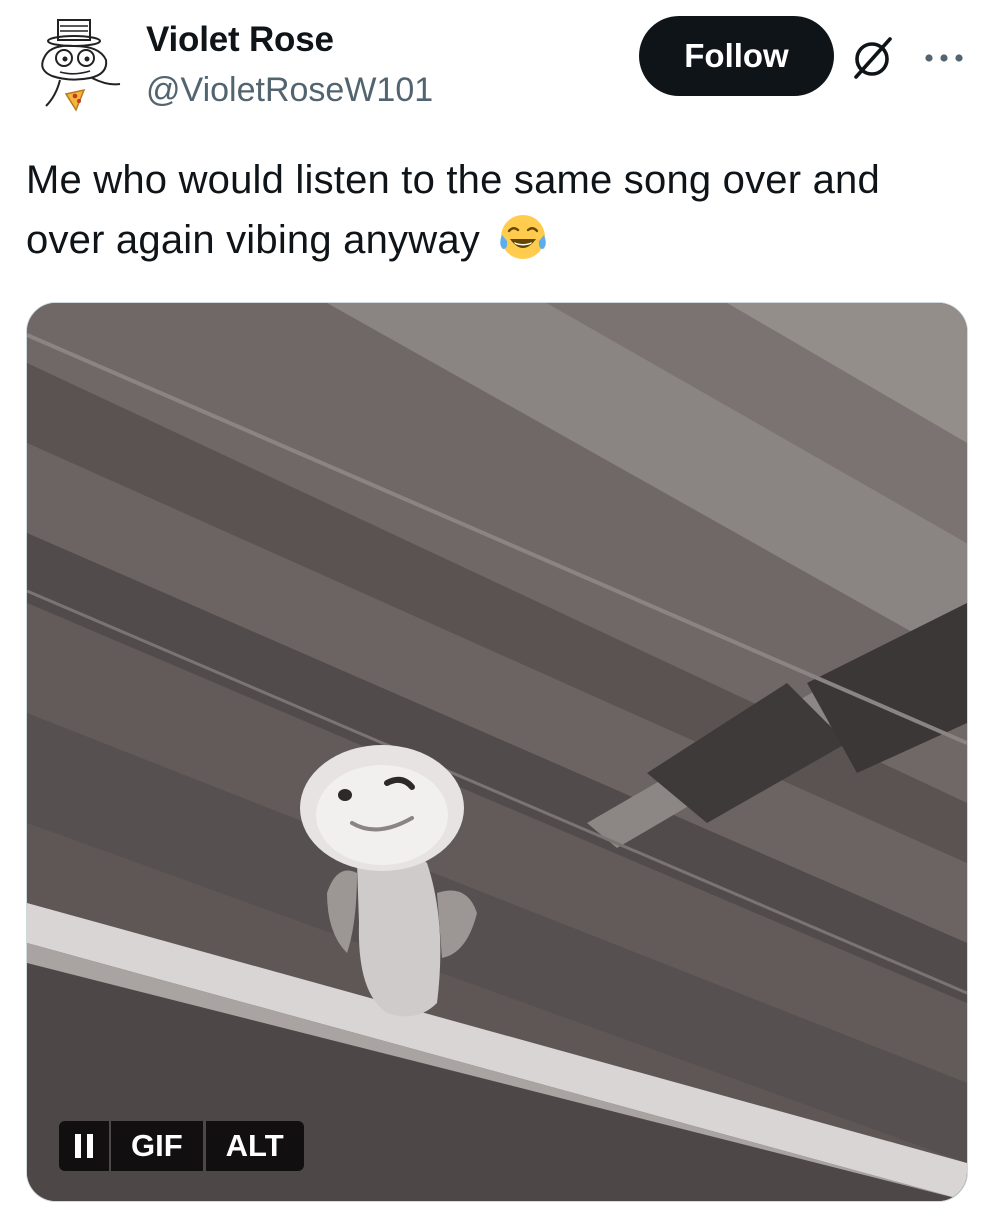  I want to click on grok-icon, so click(873, 58).